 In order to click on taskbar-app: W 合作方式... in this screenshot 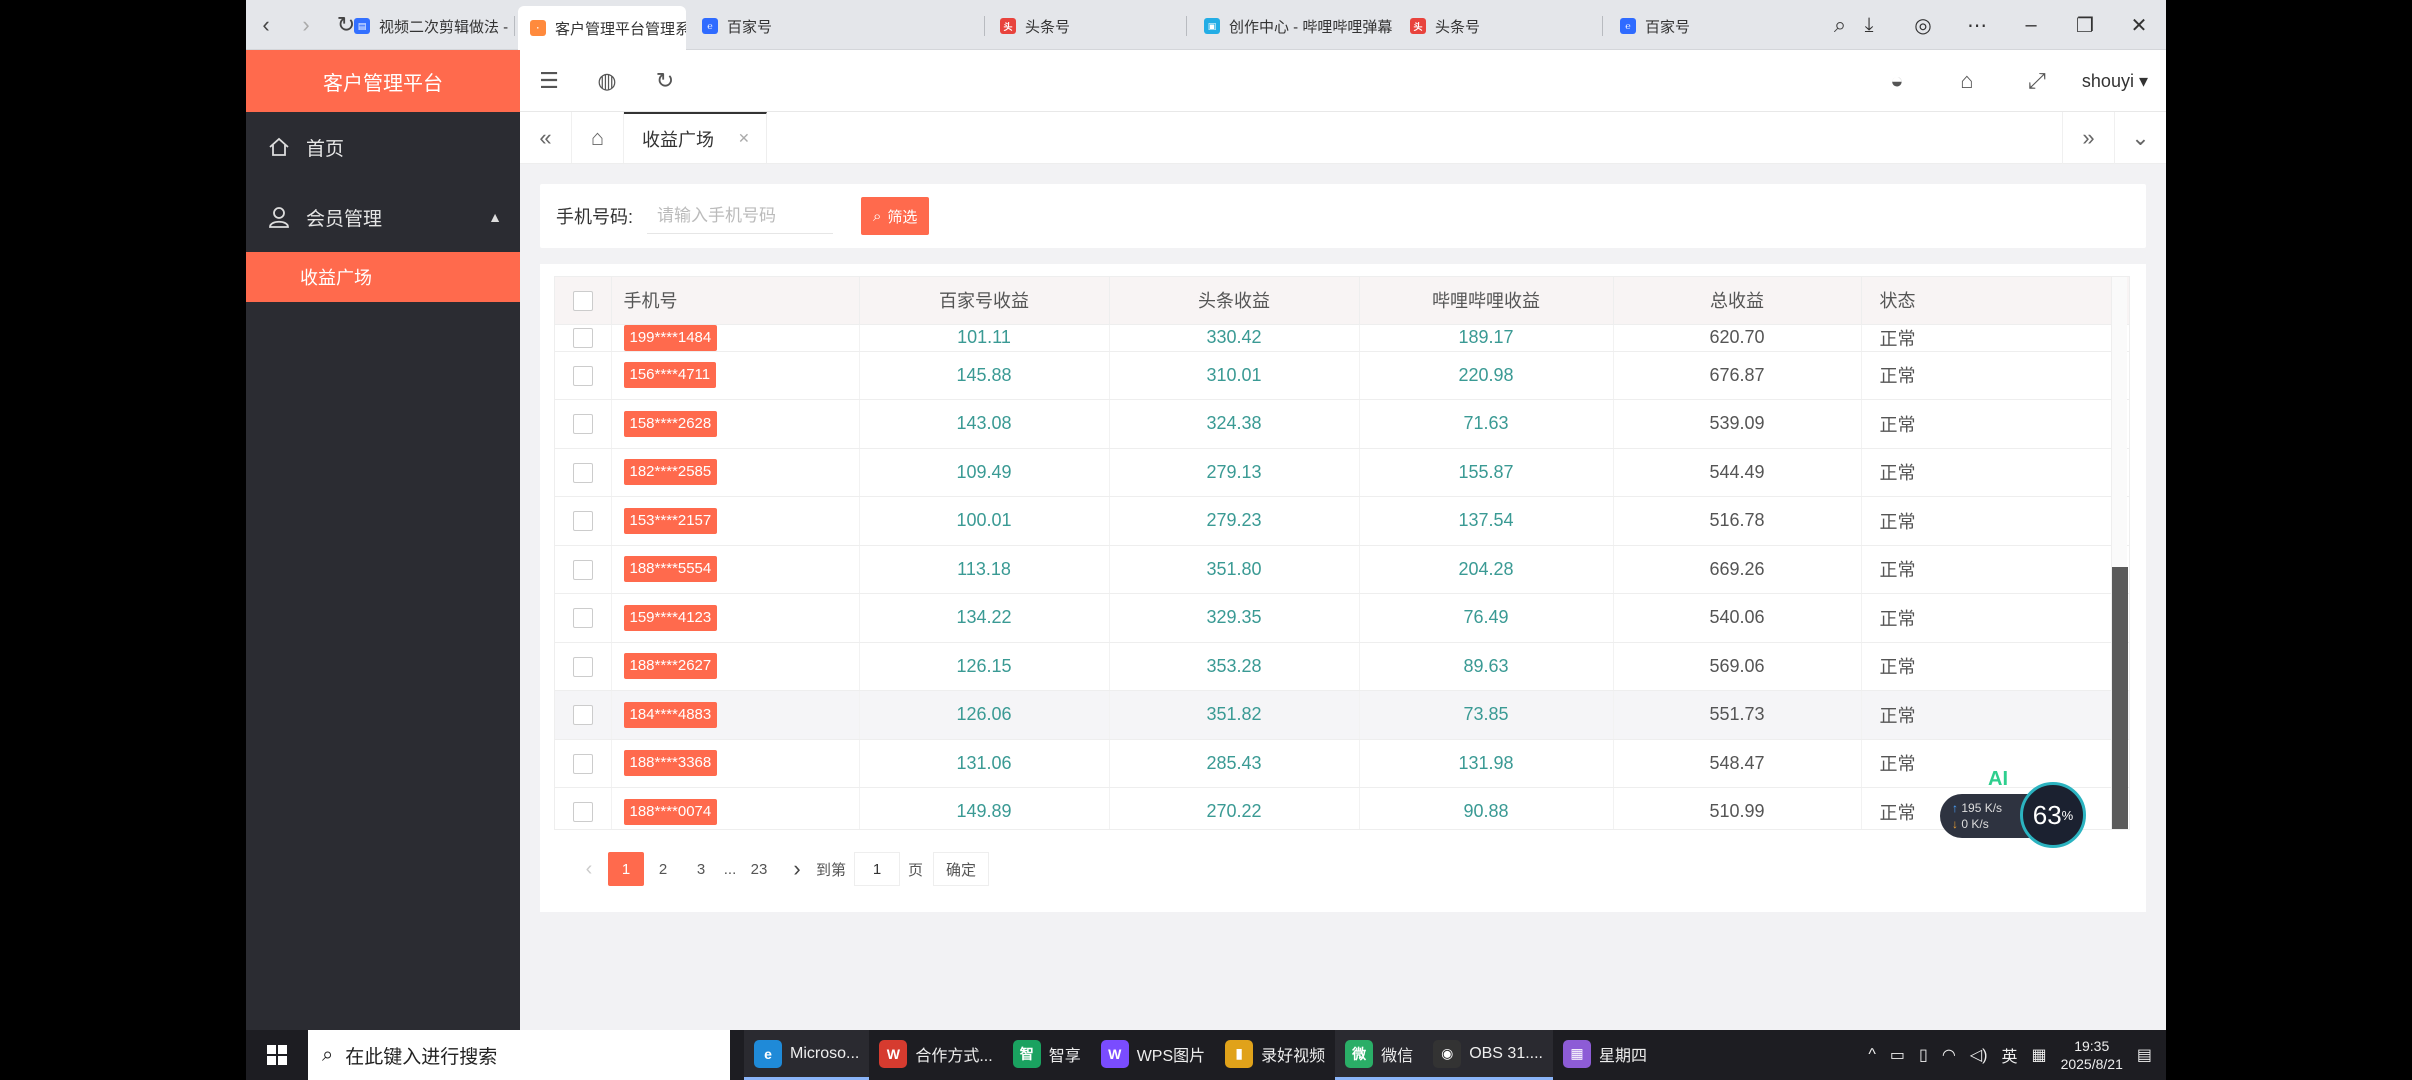, I will do `click(935, 1055)`.